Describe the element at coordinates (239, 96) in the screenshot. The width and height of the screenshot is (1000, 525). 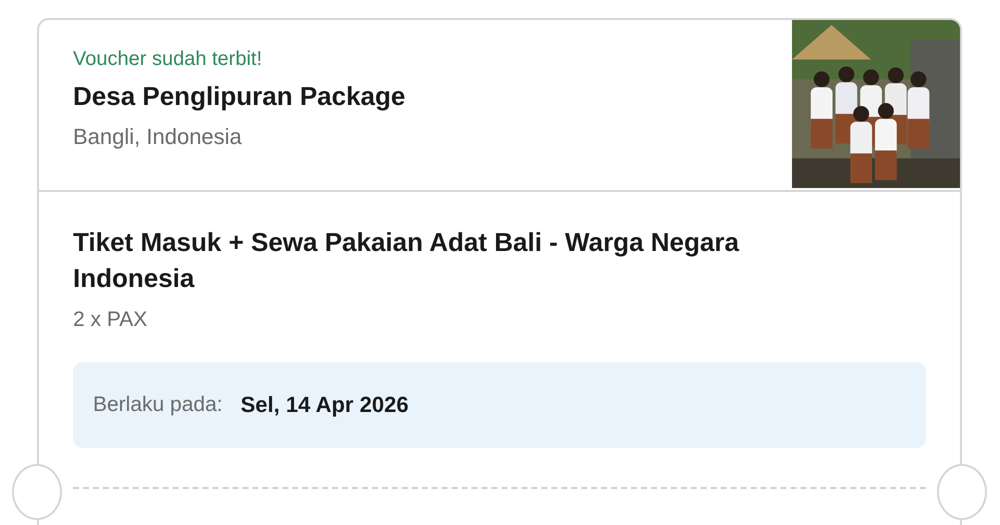
I see `package-title: Desa Penglipuran Package` at that location.